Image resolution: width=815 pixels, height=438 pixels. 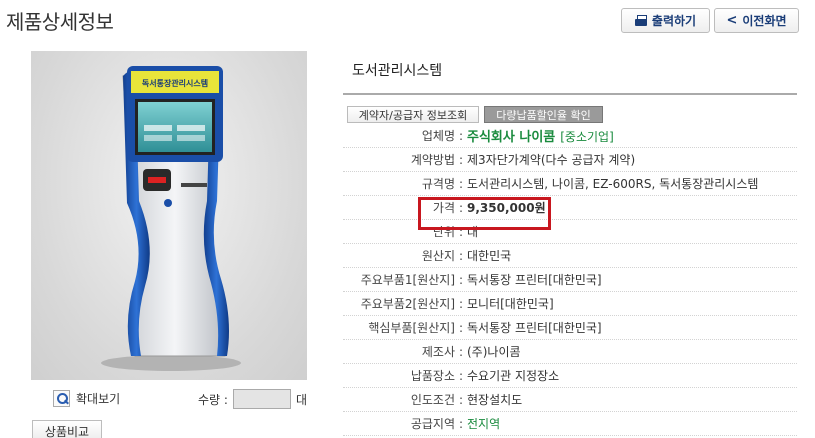 What do you see at coordinates (484, 213) in the screenshot?
I see `price-highlight-box` at bounding box center [484, 213].